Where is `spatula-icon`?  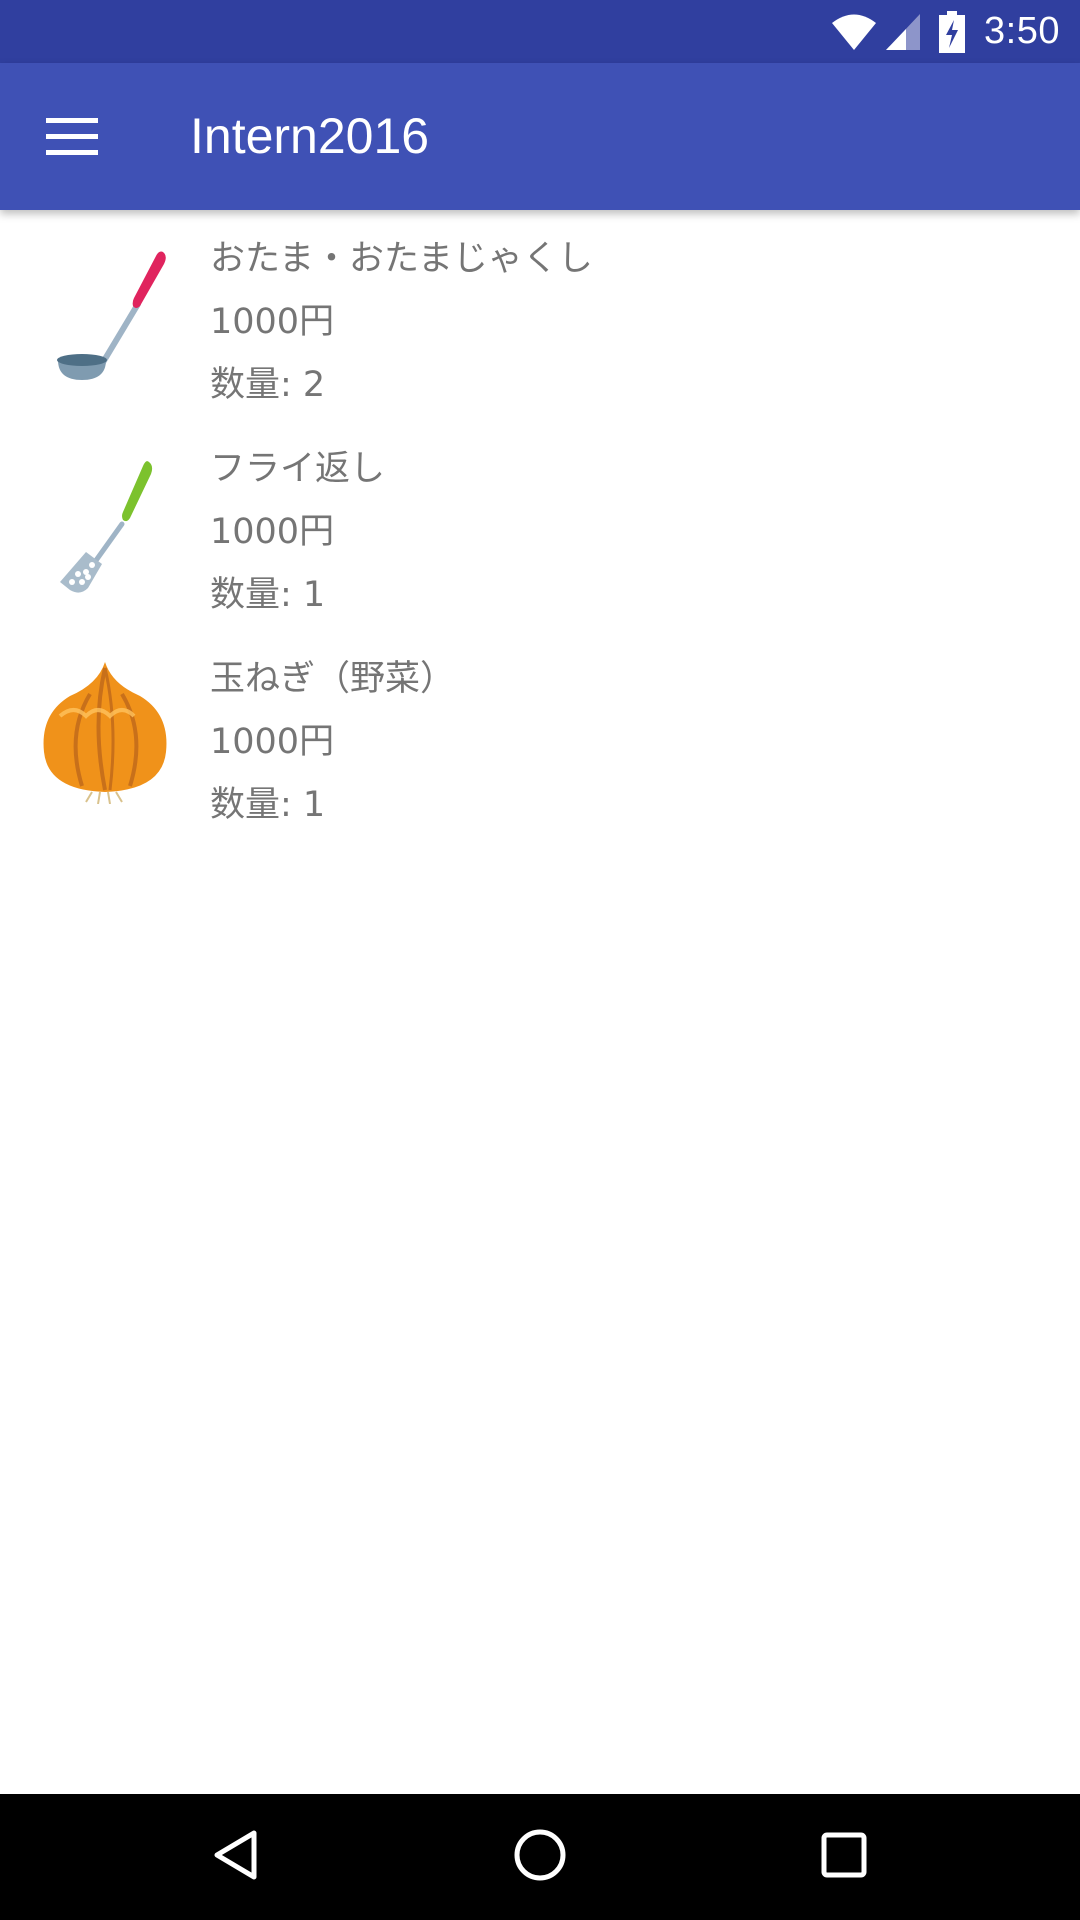 spatula-icon is located at coordinates (105, 519).